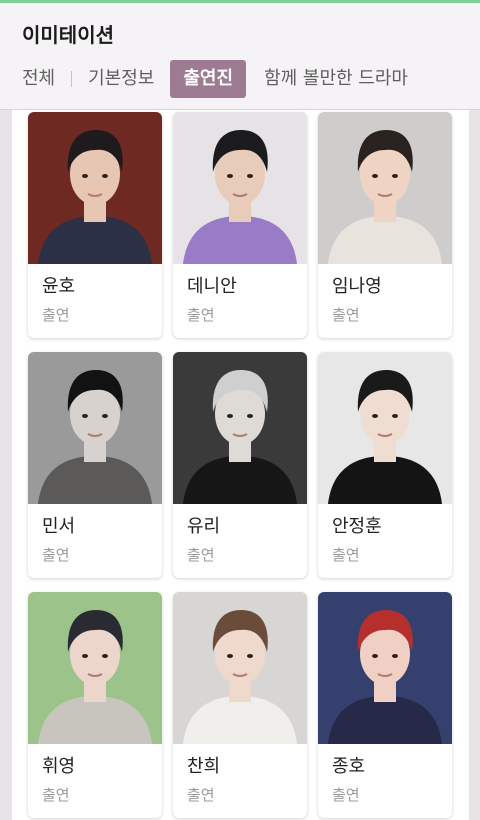 This screenshot has width=480, height=820. Describe the element at coordinates (72, 79) in the screenshot. I see `tab-divider` at that location.